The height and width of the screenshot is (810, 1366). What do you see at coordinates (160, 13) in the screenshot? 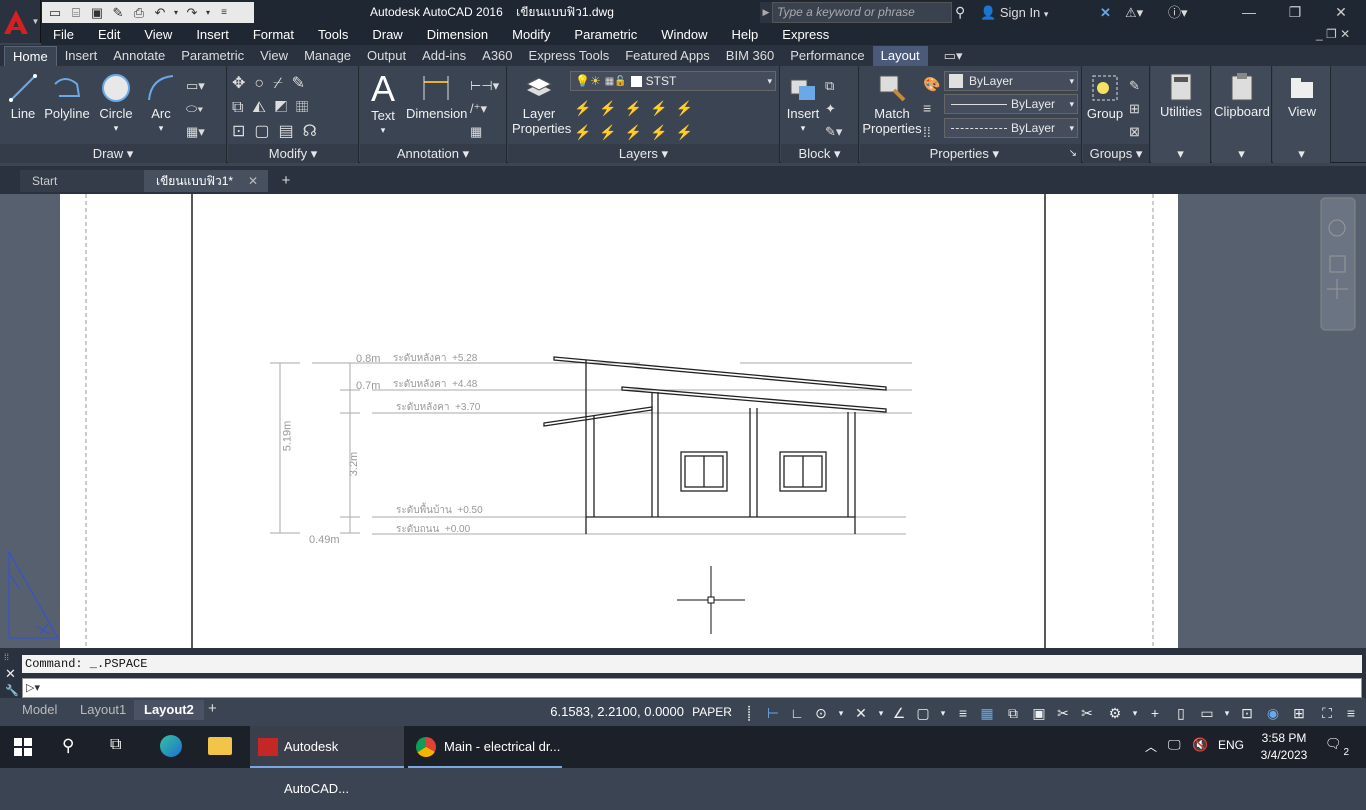
I see `undo-icon: ↶` at bounding box center [160, 13].